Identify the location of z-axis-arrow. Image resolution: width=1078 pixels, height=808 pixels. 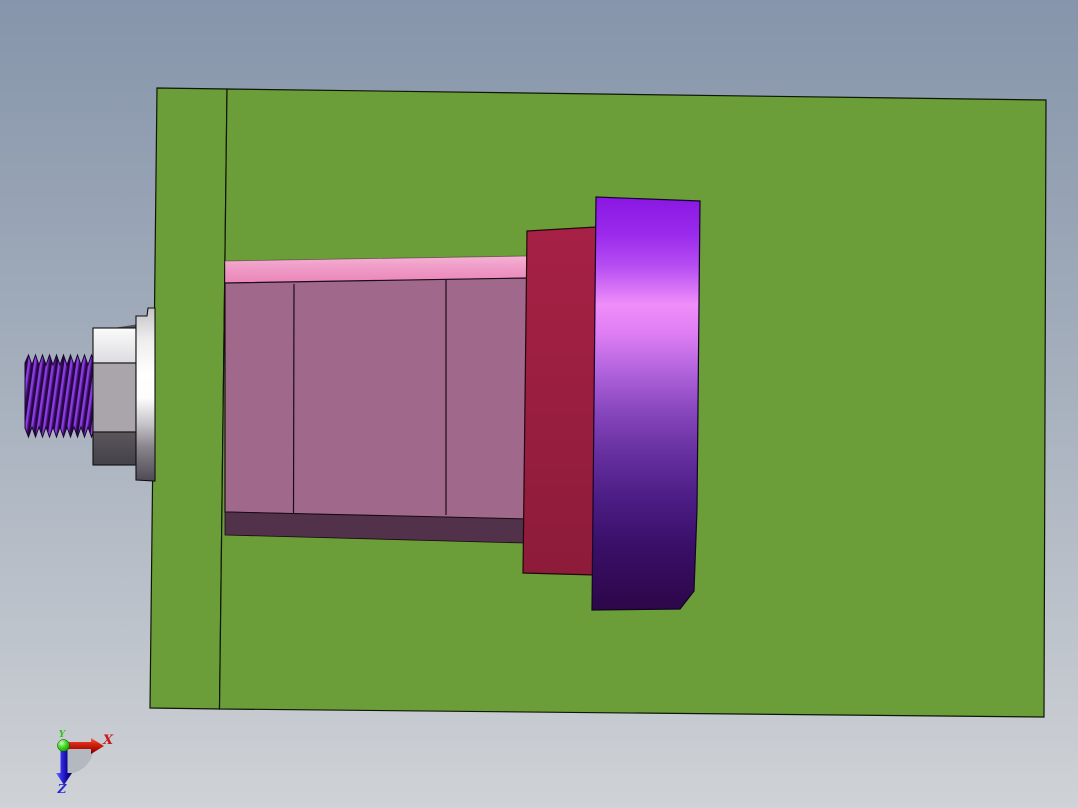
(64, 761).